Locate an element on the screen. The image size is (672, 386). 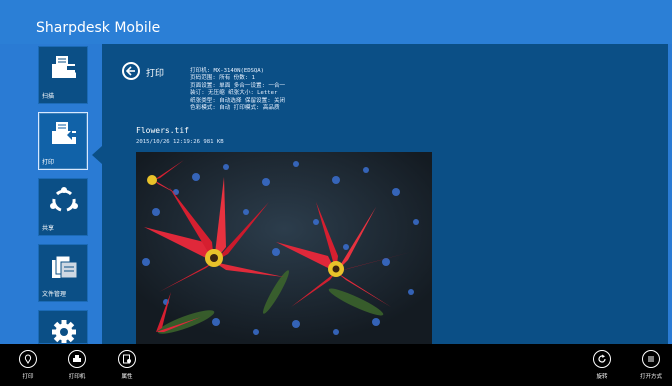
app-header: Sharpdesk Mobile is located at coordinates (336, 22).